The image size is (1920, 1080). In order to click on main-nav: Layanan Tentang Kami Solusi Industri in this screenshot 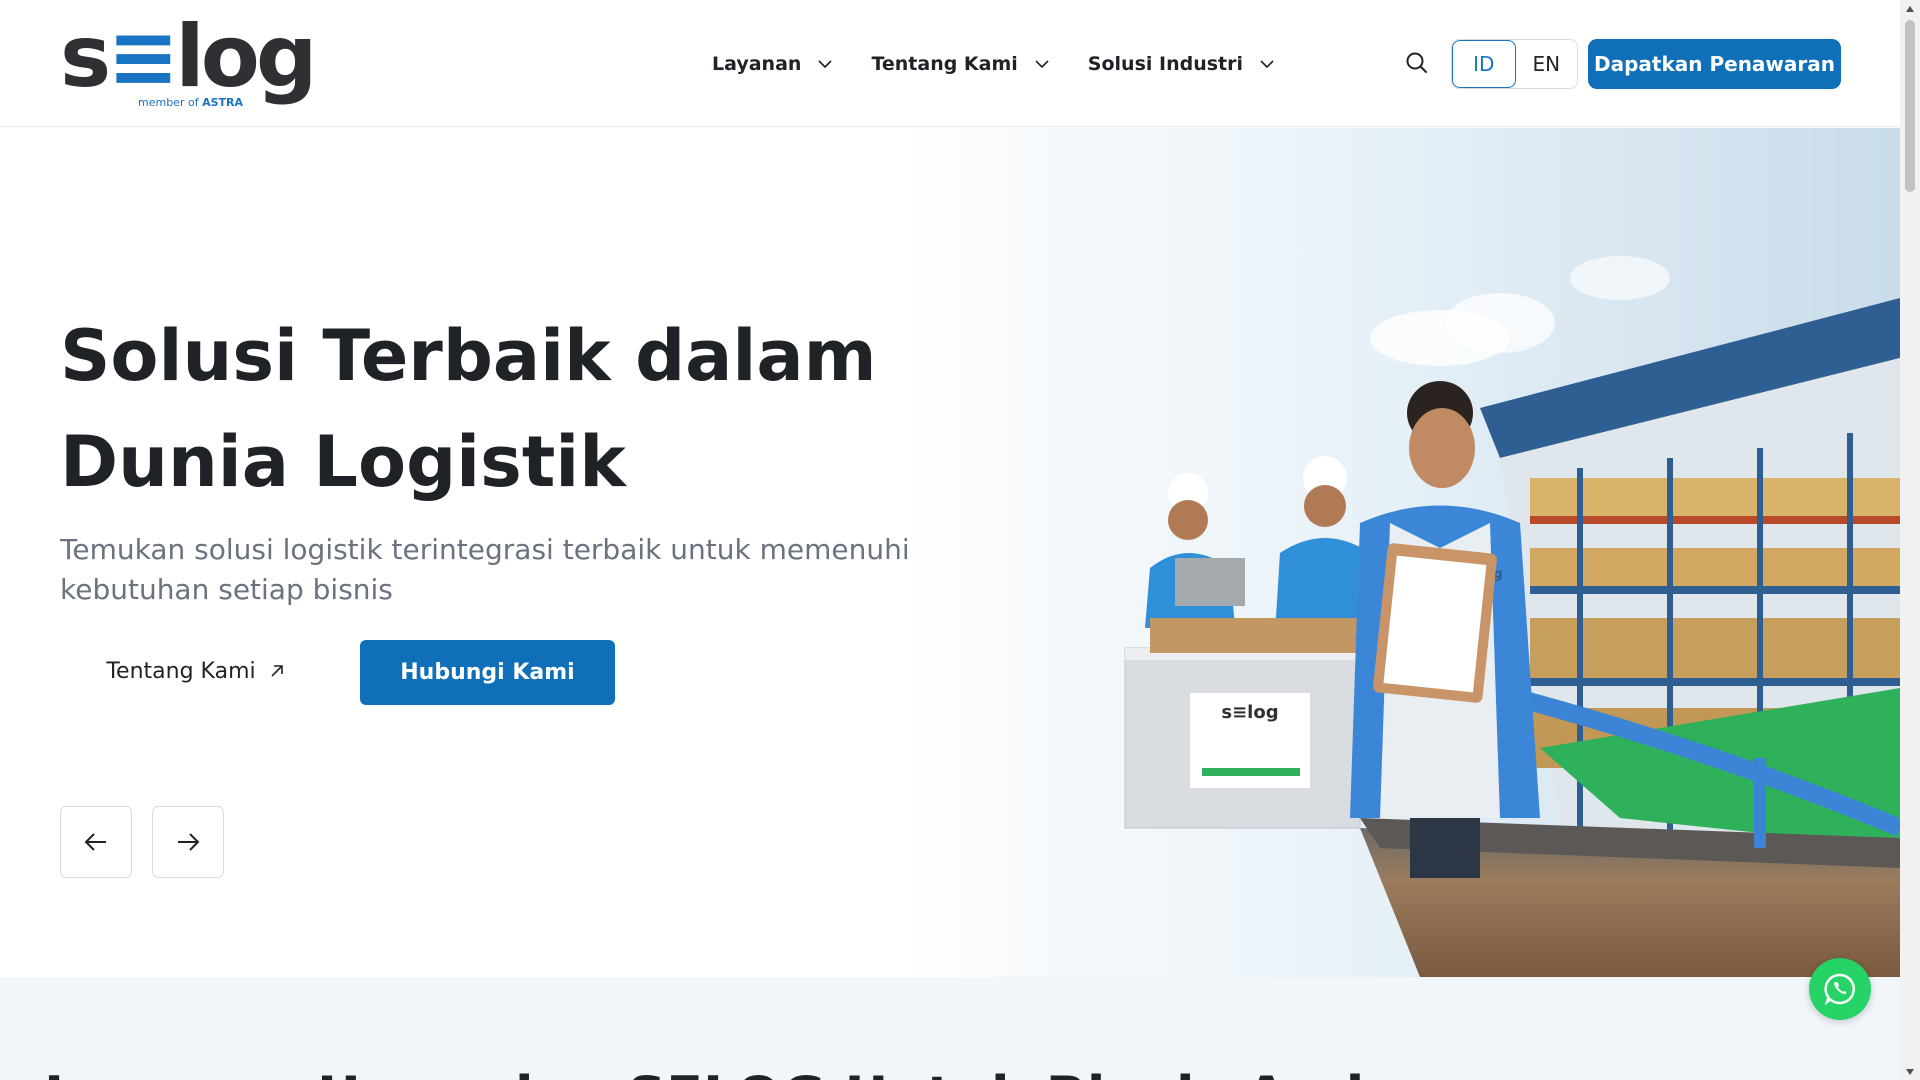, I will do `click(1012, 64)`.